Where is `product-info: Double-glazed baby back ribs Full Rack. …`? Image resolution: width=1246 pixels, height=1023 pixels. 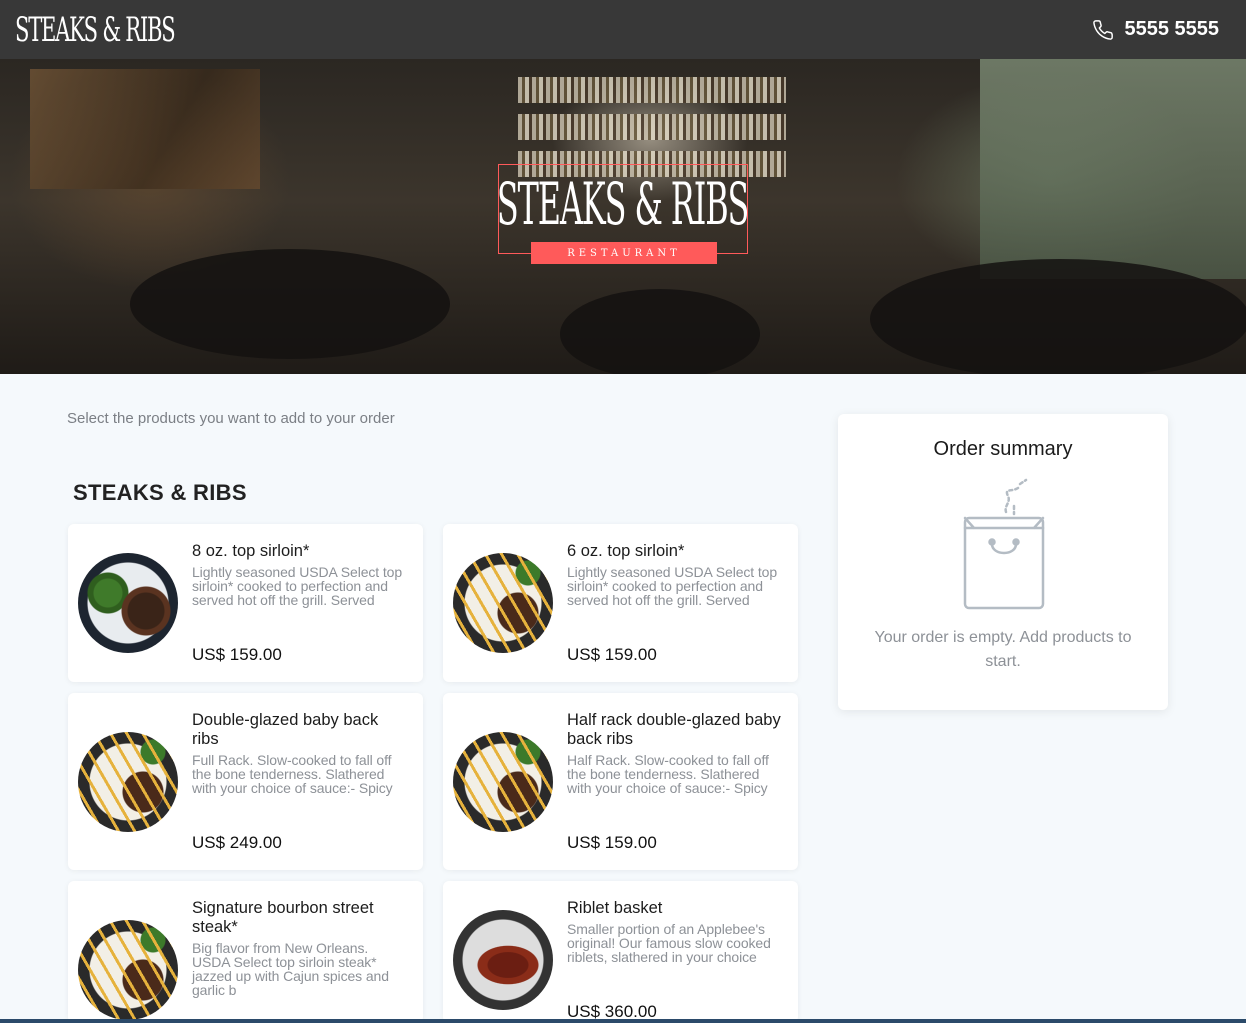 product-info: Double-glazed baby back ribs Full Rack. … is located at coordinates (299, 753).